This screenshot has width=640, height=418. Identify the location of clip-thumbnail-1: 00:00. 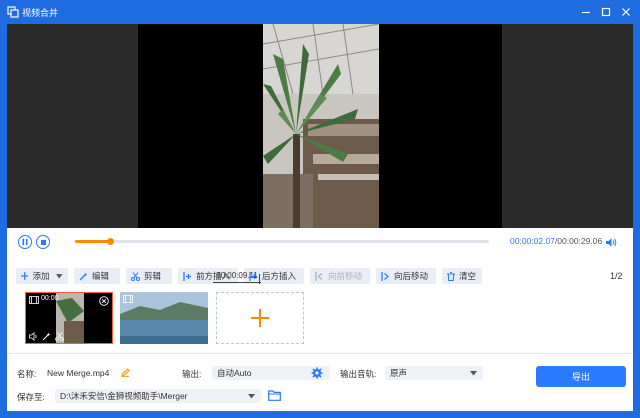
(69, 318).